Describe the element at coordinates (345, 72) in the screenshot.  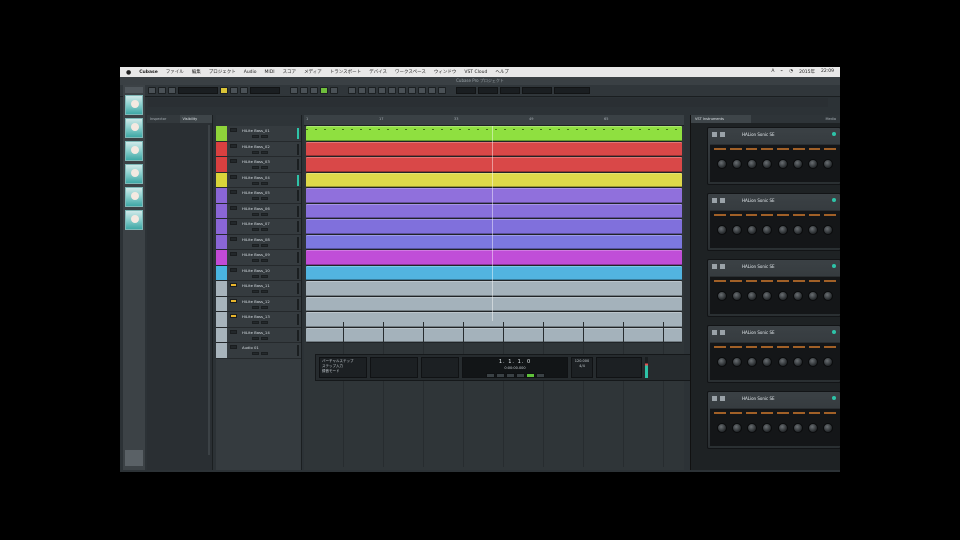
I see `menu-transport: トランスポート` at that location.